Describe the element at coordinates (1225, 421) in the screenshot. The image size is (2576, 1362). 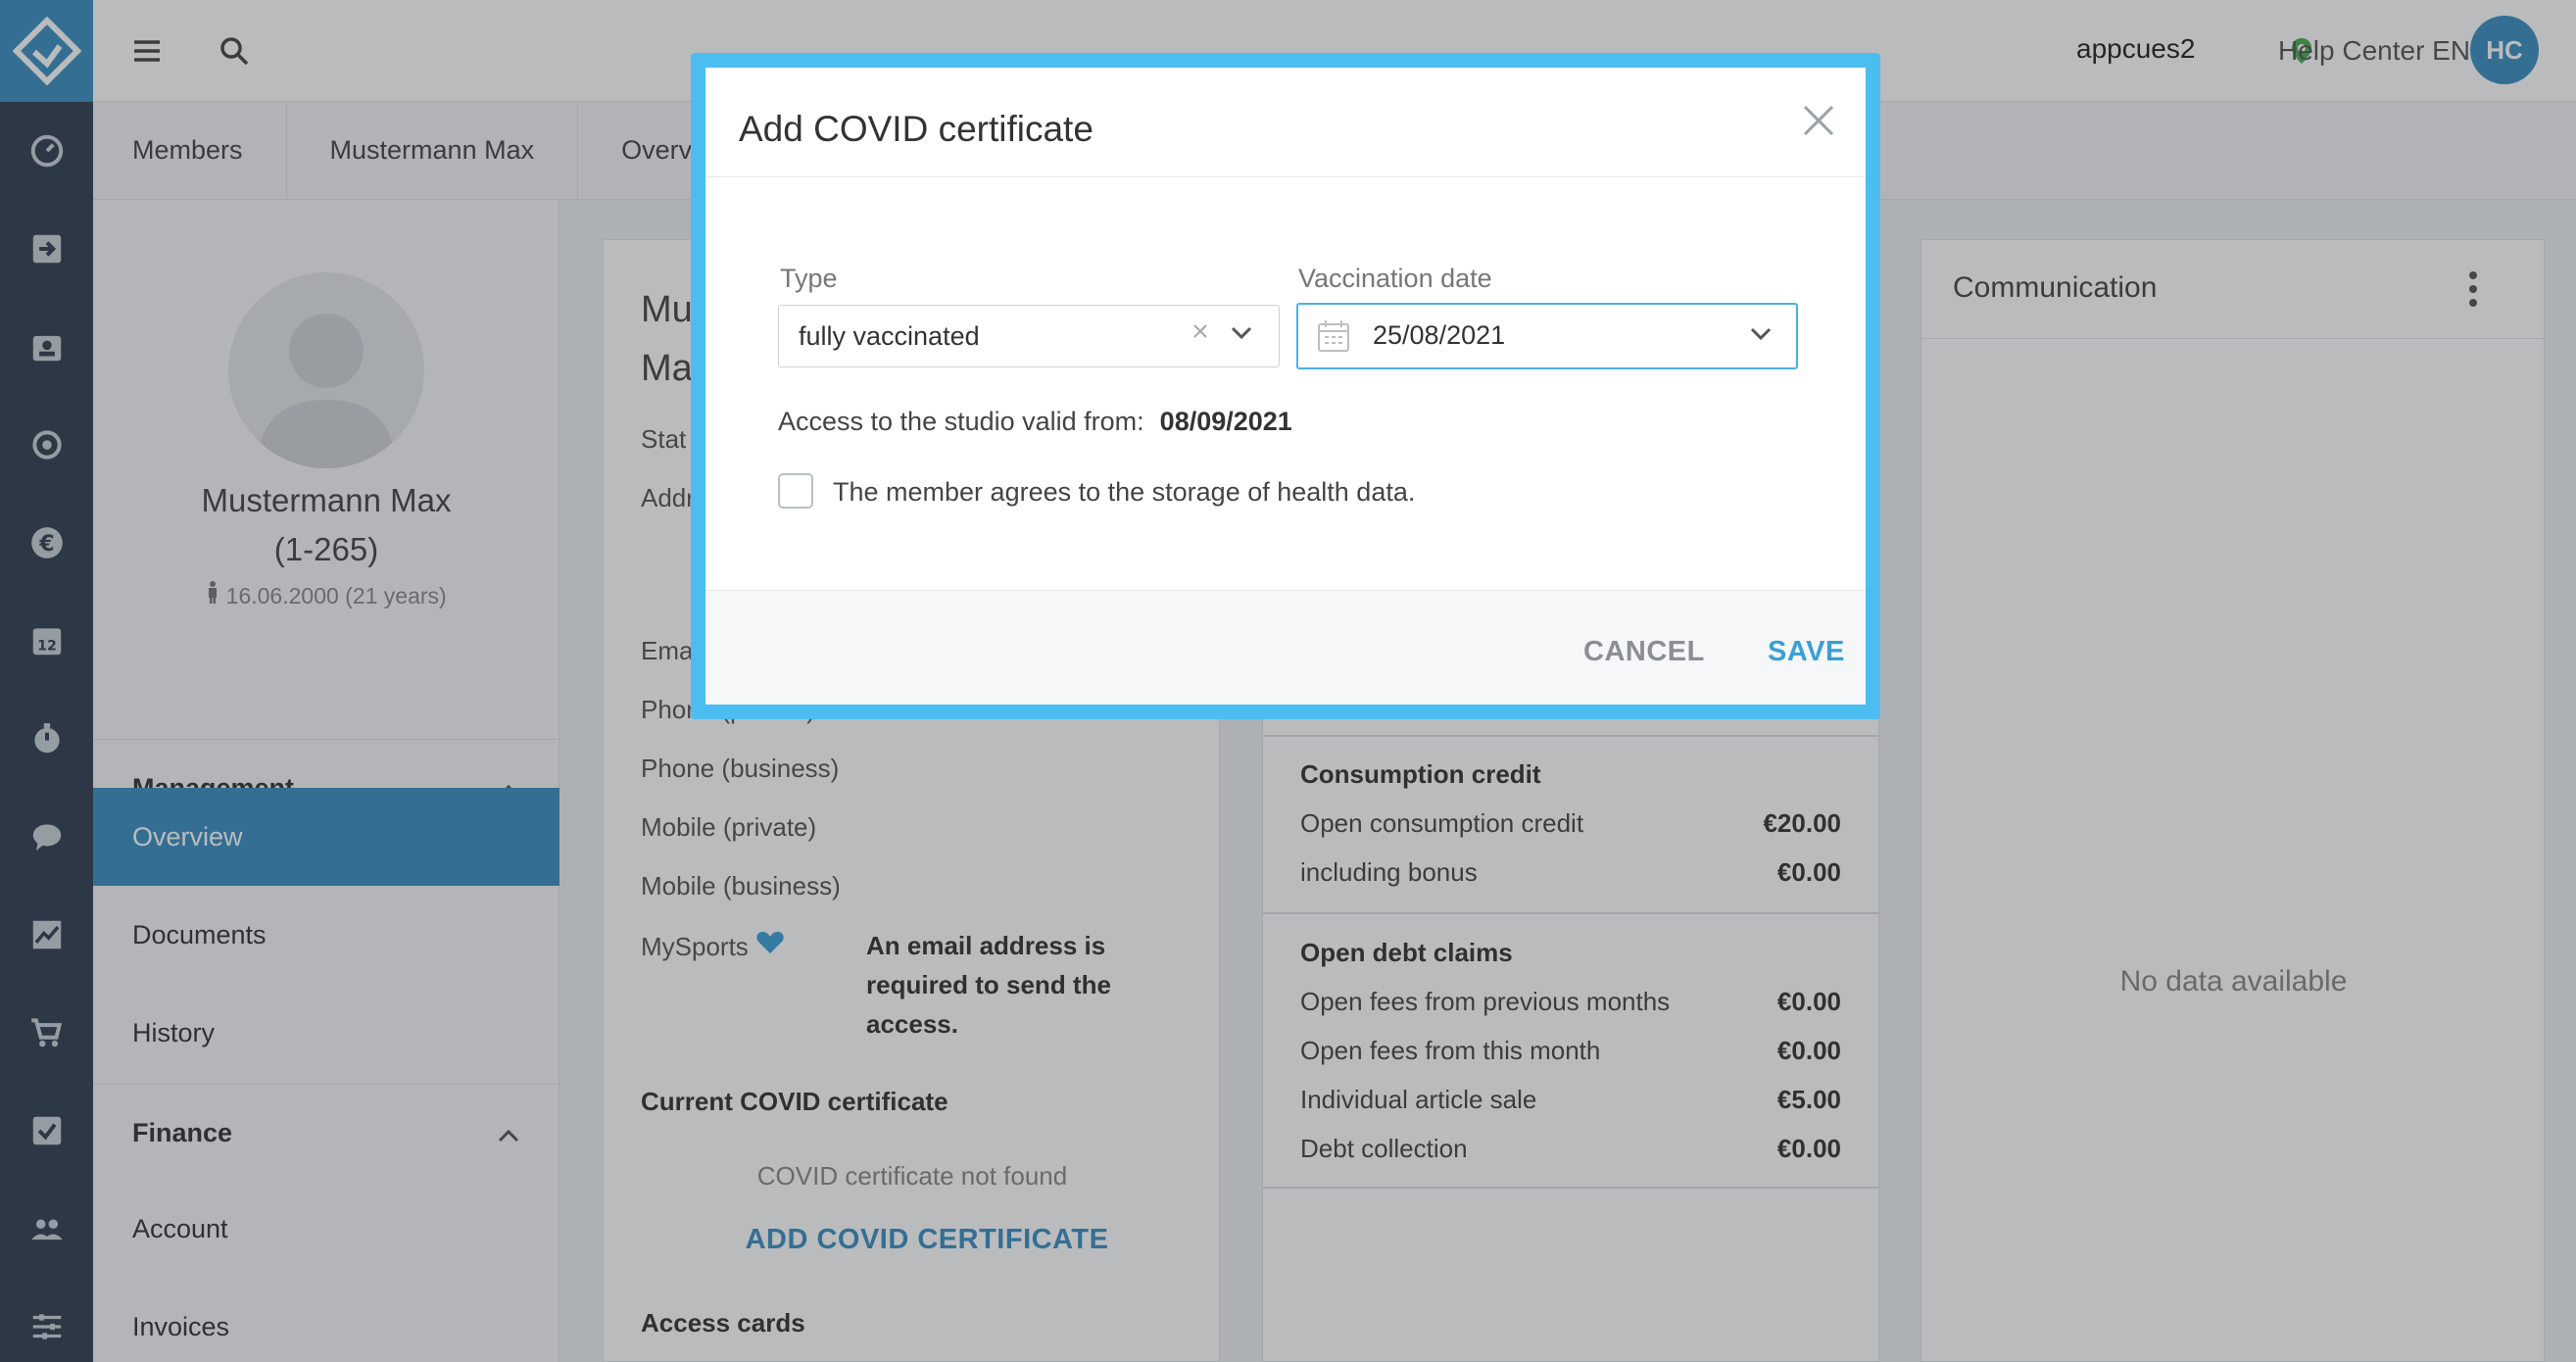
I see `access-valid-date: 08/09/2021` at that location.